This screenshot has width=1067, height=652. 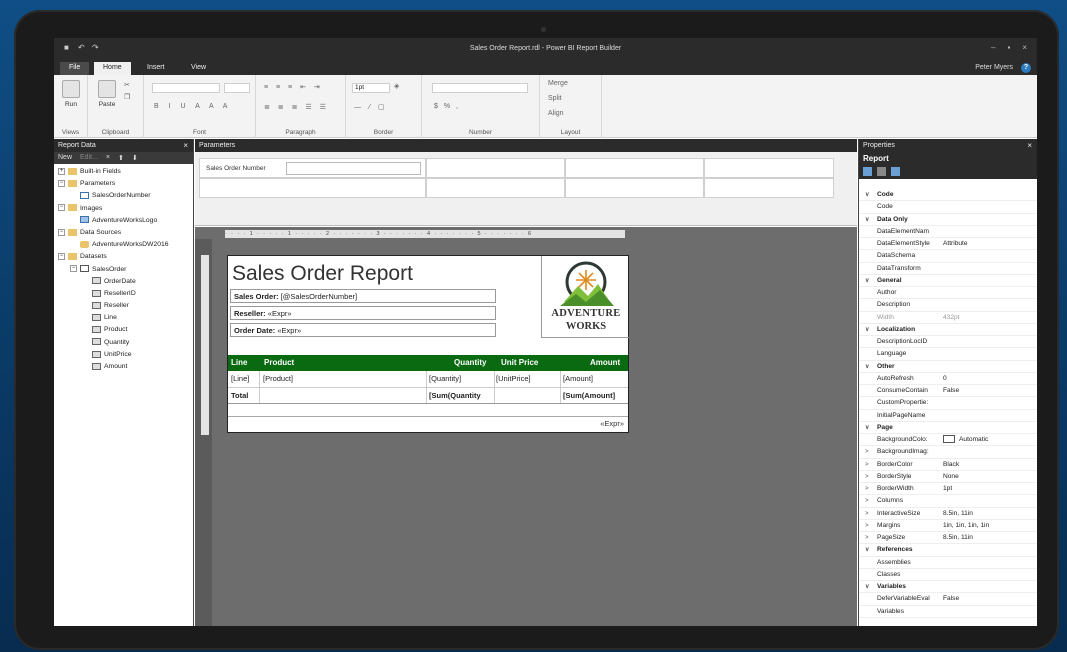 What do you see at coordinates (948, 305) in the screenshot?
I see `property-row: Description` at bounding box center [948, 305].